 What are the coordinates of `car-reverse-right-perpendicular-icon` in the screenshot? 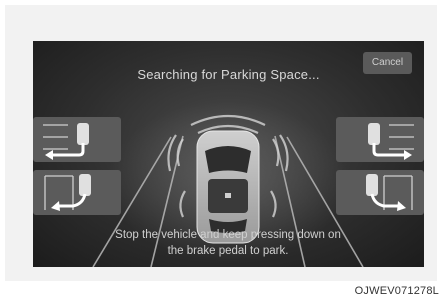 It's located at (391, 141).